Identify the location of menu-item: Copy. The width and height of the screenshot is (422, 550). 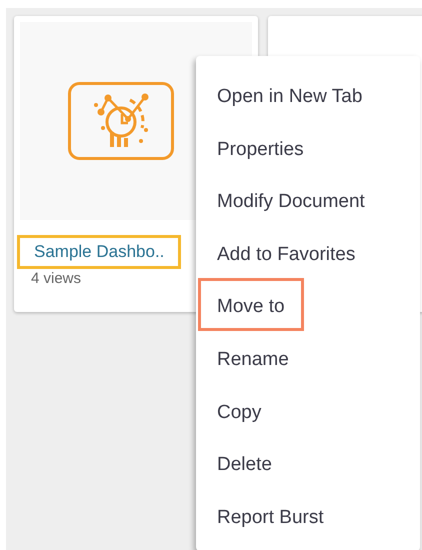
(239, 410).